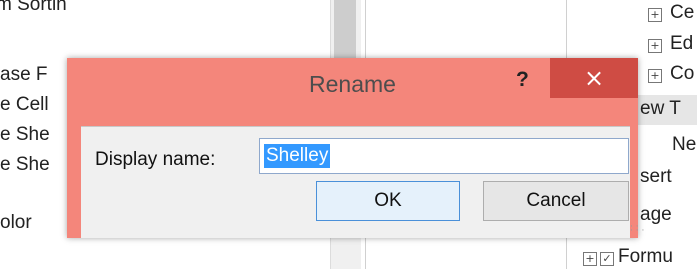 The width and height of the screenshot is (697, 269). I want to click on right-item: Ne, so click(684, 144).